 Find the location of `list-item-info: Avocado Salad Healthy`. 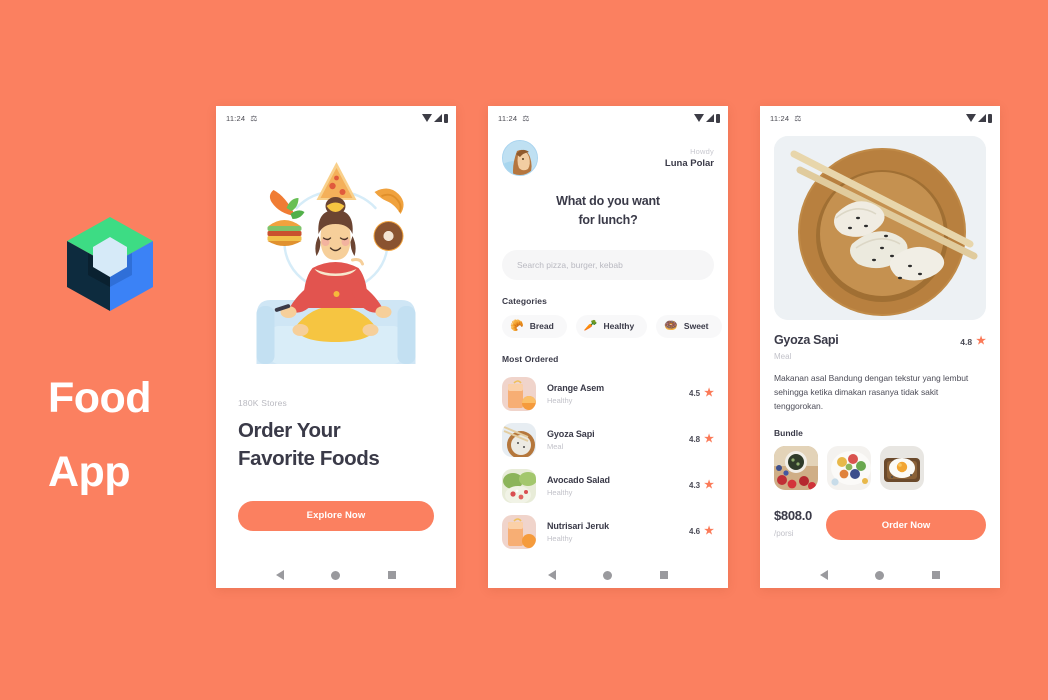

list-item-info: Avocado Salad Healthy is located at coordinates (612, 486).